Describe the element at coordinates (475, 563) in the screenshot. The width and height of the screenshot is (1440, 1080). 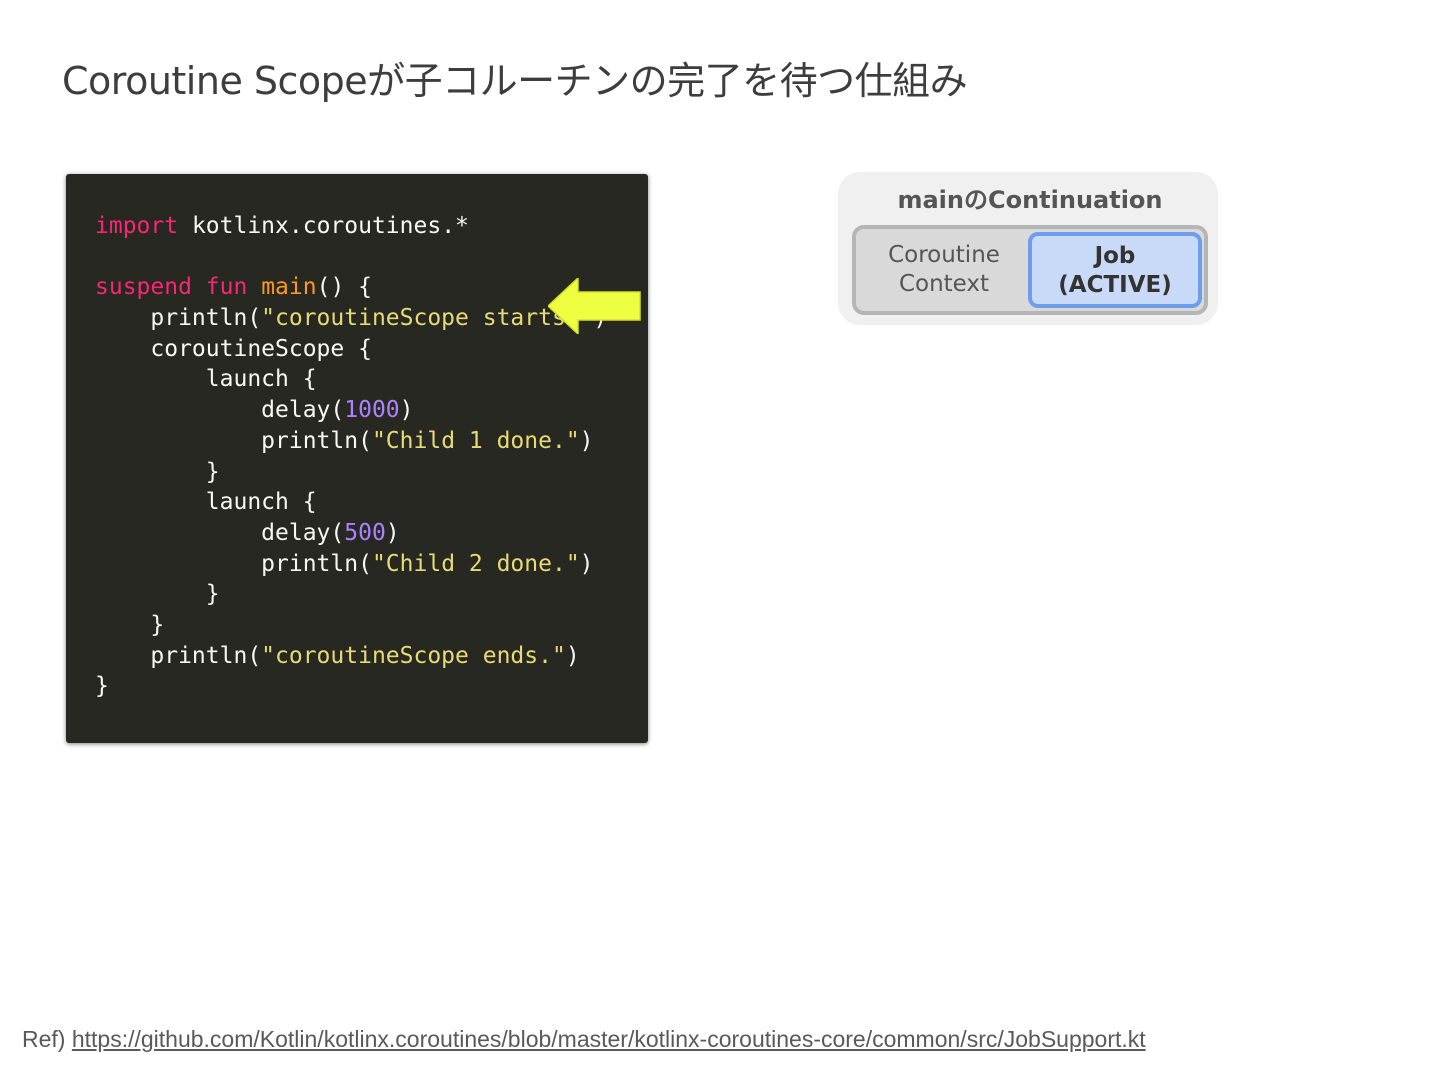
I see `code-token: "Child 2 done."` at that location.